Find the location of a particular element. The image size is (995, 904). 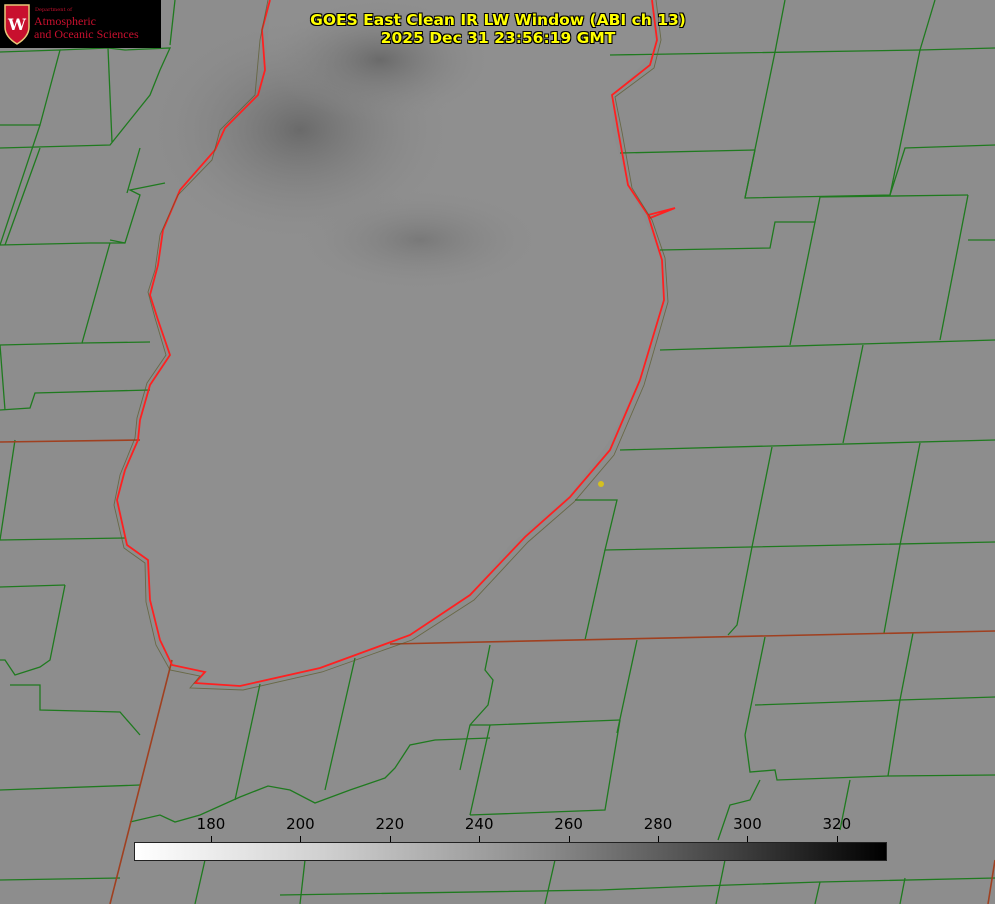

colorbar-tick-label: 320 is located at coordinates (837, 824).